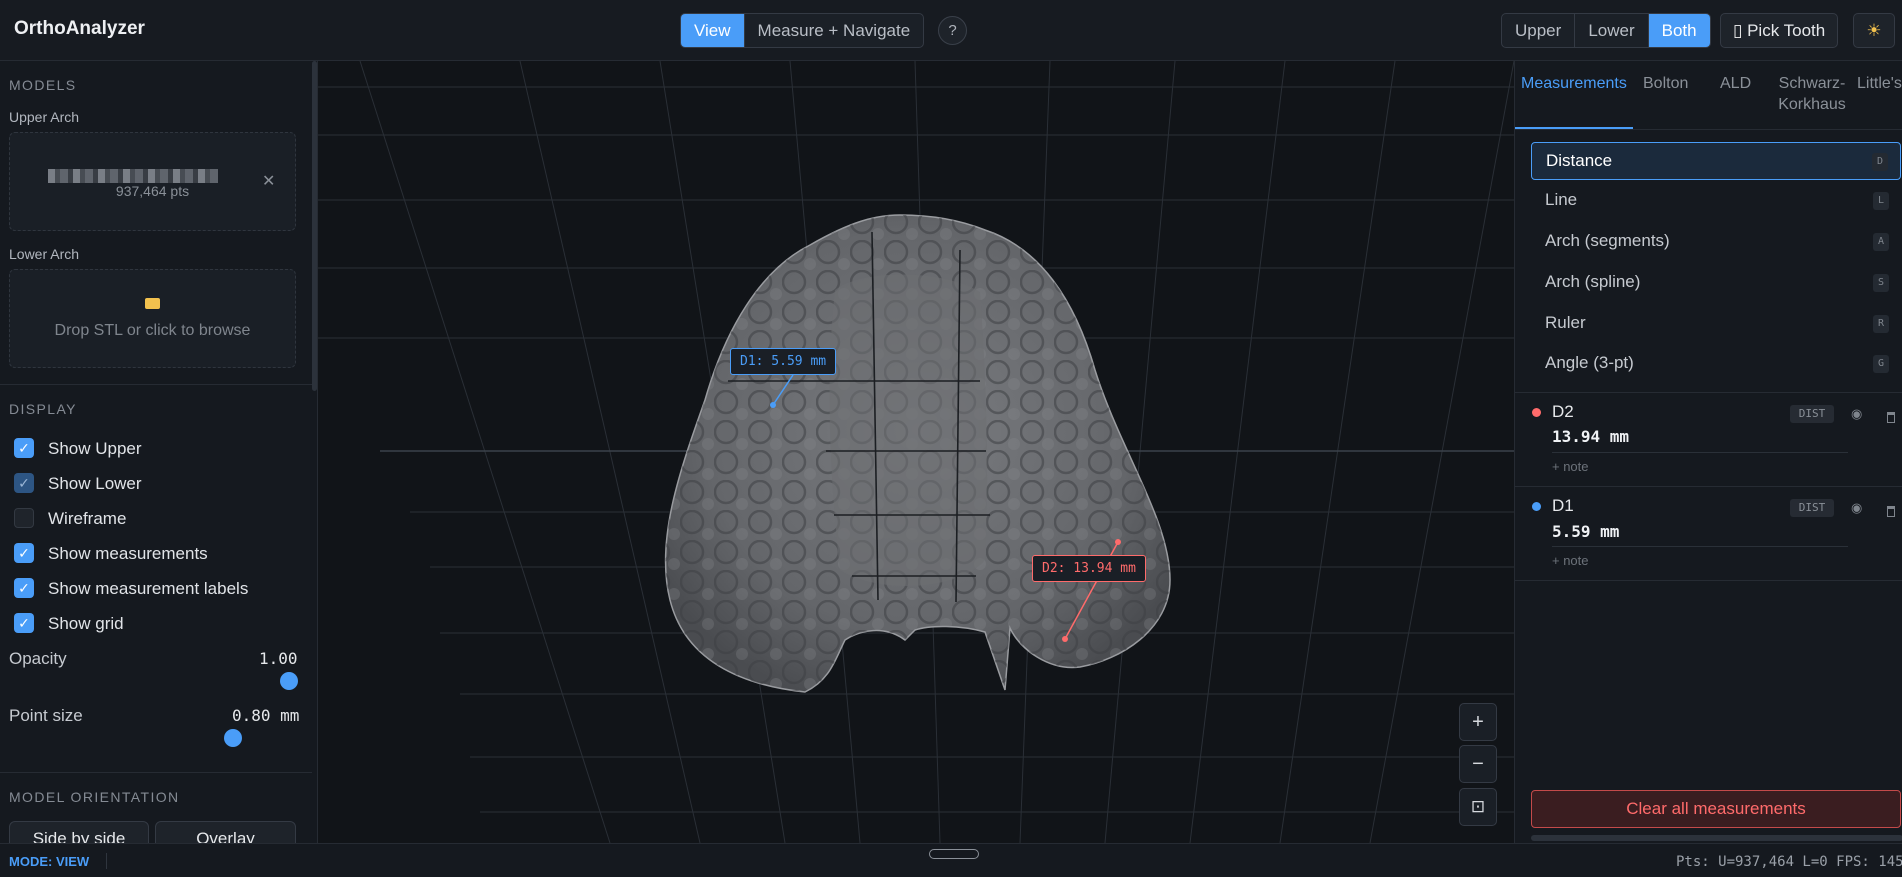  Describe the element at coordinates (1716, 242) in the screenshot. I see `tool-arch-segments: Arch (segments) A` at that location.